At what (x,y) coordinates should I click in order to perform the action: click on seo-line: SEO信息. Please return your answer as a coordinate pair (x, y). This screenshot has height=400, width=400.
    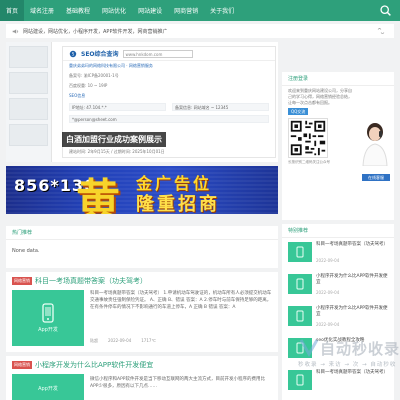
    Looking at the image, I should click on (77, 95).